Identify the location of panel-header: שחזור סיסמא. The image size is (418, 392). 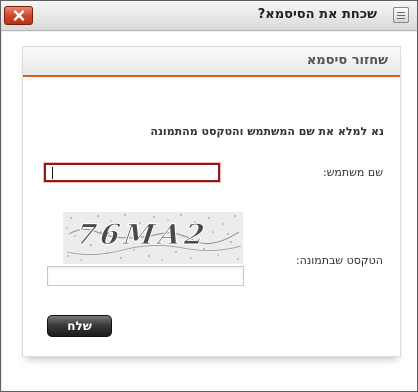
(211, 62).